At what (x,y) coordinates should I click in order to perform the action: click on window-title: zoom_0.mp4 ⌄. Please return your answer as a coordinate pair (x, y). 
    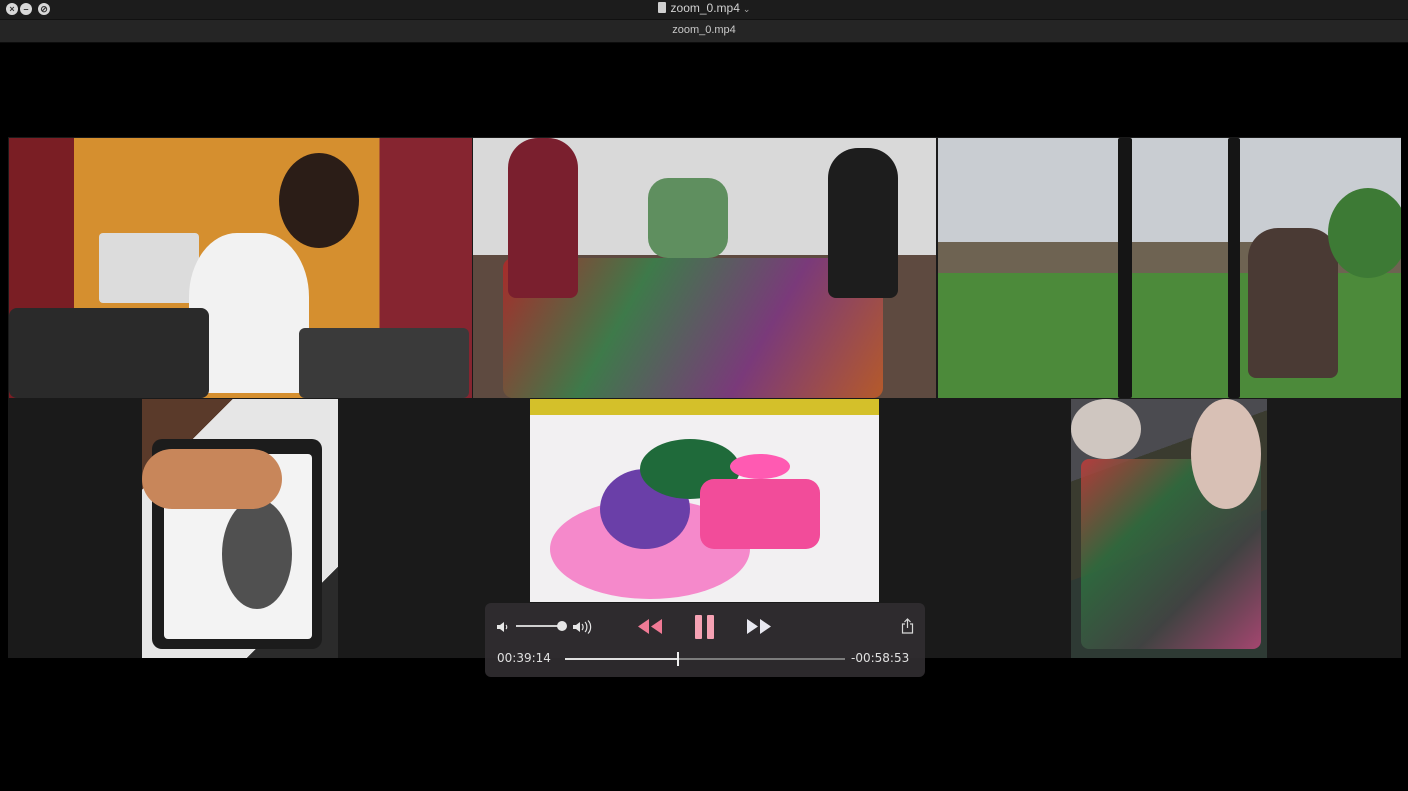
    Looking at the image, I should click on (704, 8).